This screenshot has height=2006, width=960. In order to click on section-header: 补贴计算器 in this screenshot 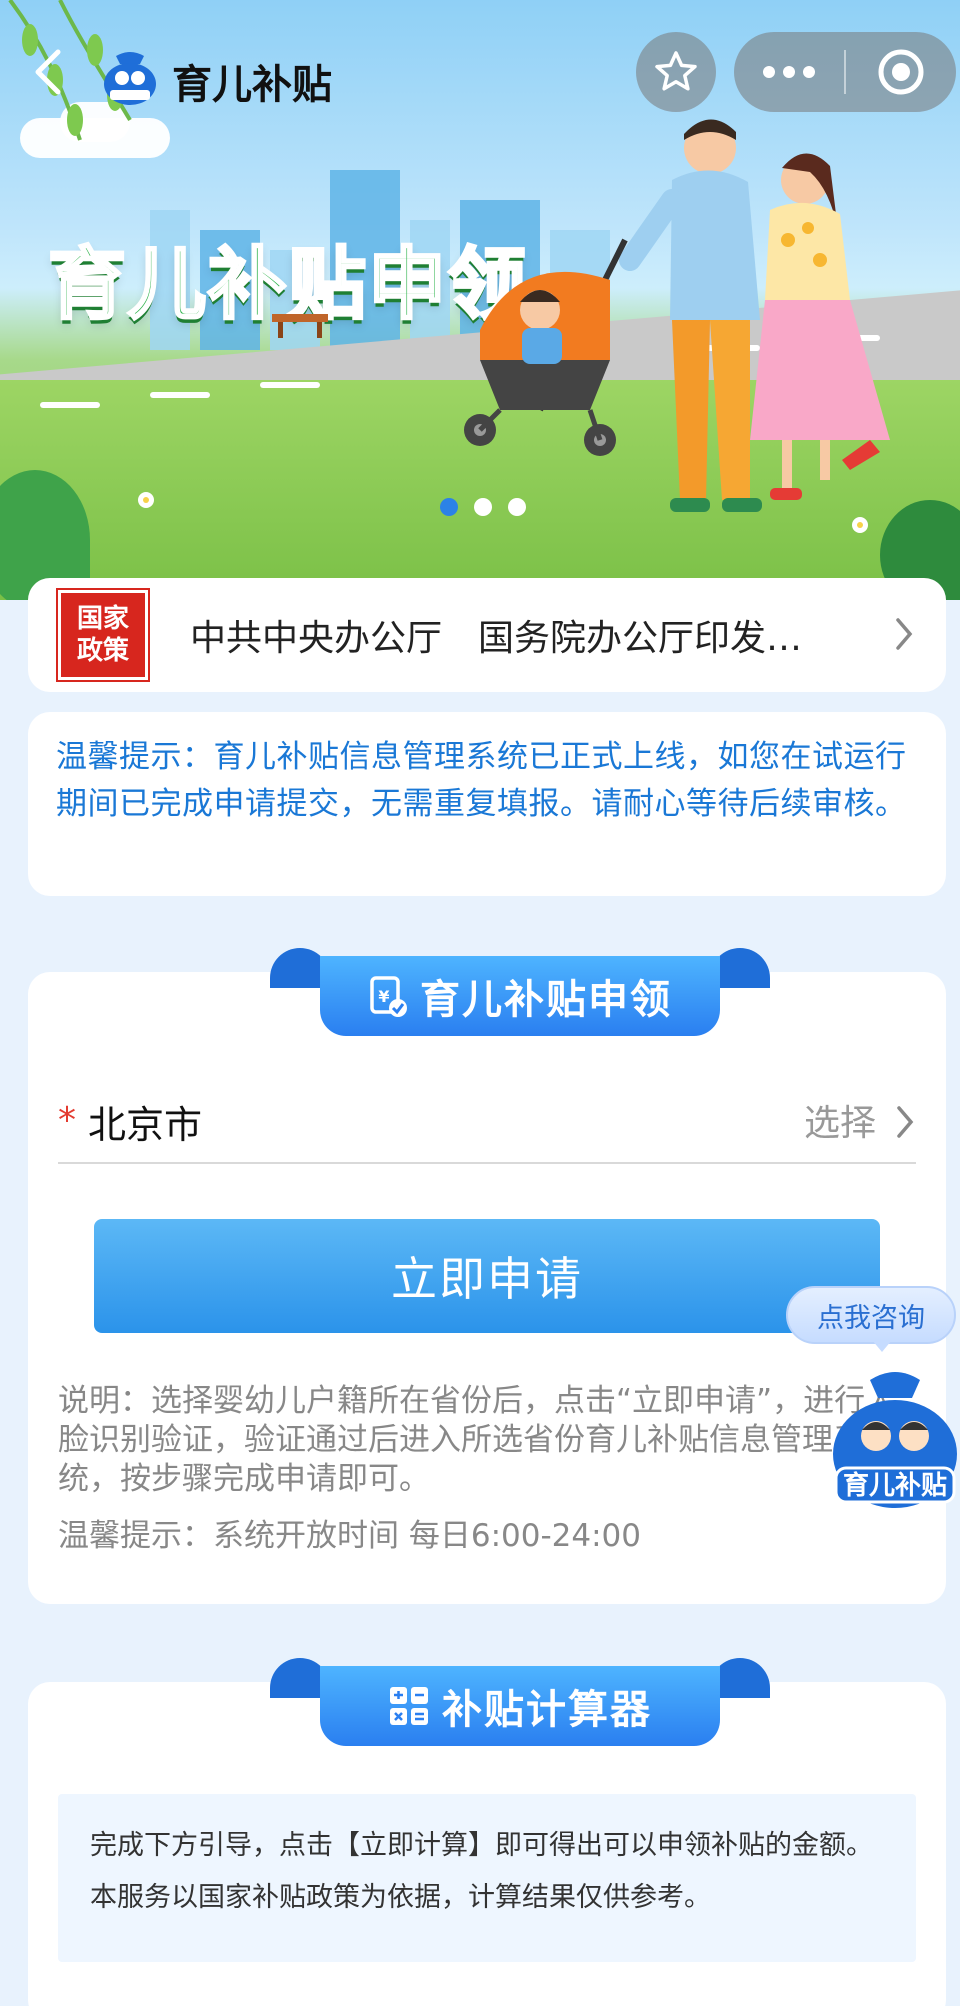, I will do `click(520, 1706)`.